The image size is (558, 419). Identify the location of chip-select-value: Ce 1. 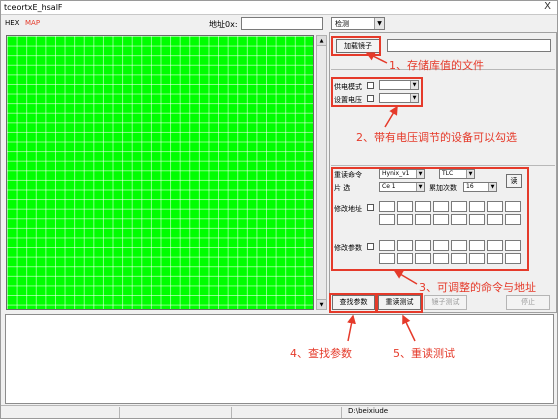
(389, 186).